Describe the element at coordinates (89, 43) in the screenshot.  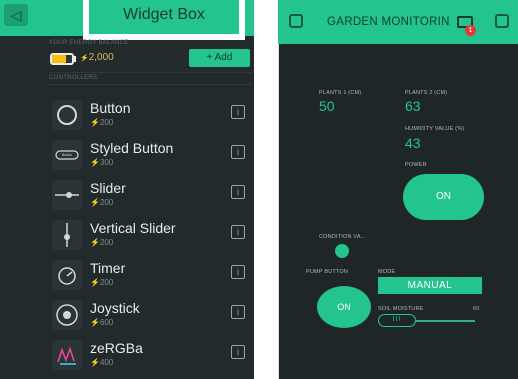
I see `energy-balance-label: YOUR ENERGY BALANCE` at that location.